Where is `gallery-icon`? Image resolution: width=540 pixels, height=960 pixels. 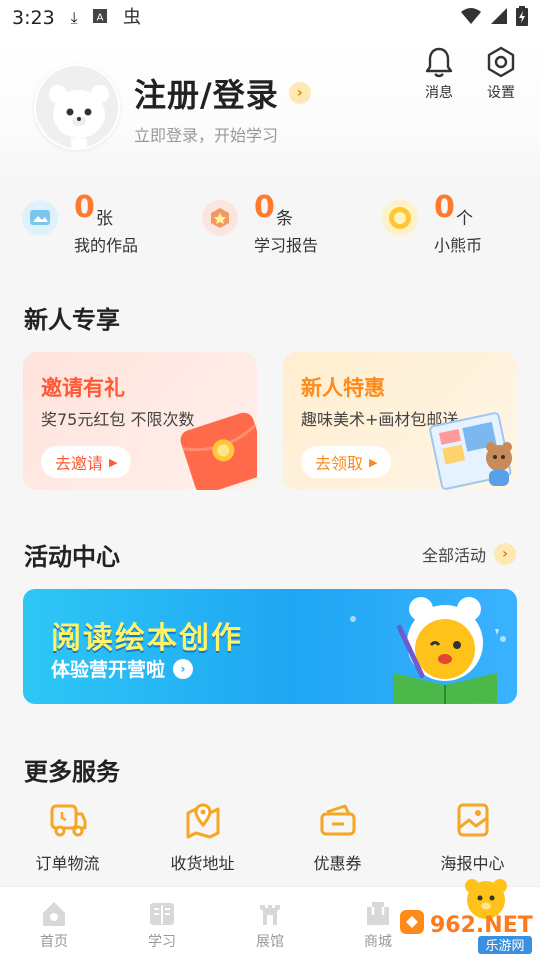
gallery-icon is located at coordinates (270, 914).